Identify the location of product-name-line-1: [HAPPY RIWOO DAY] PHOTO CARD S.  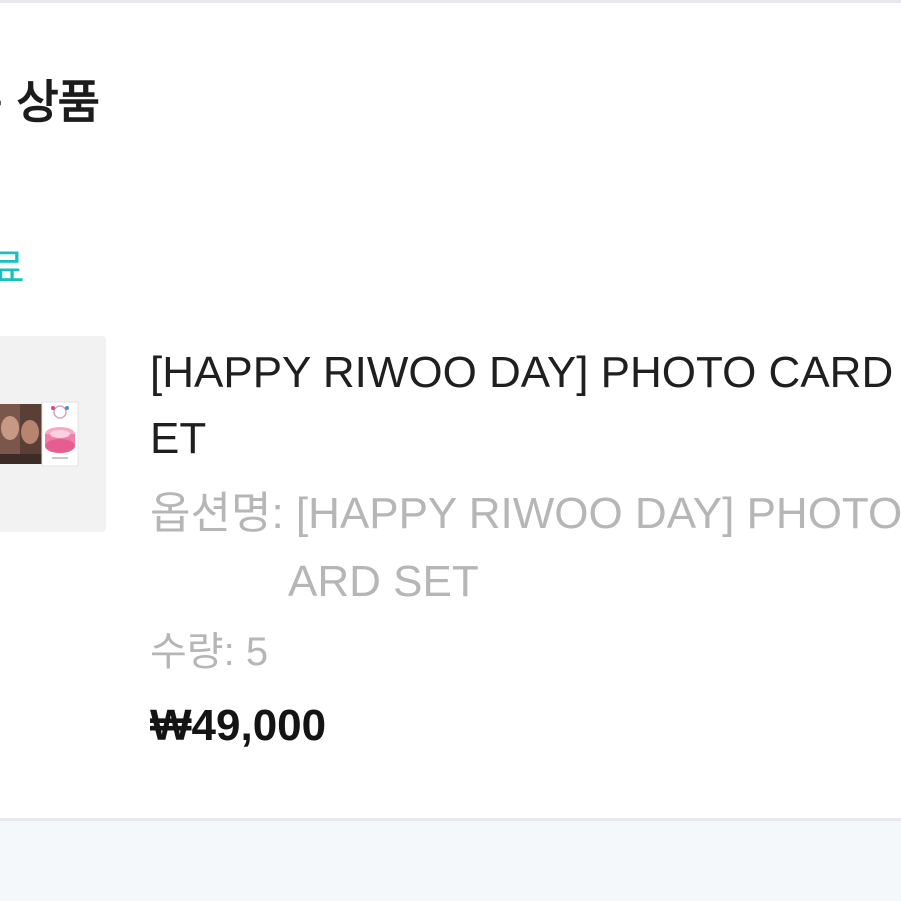
(525, 372).